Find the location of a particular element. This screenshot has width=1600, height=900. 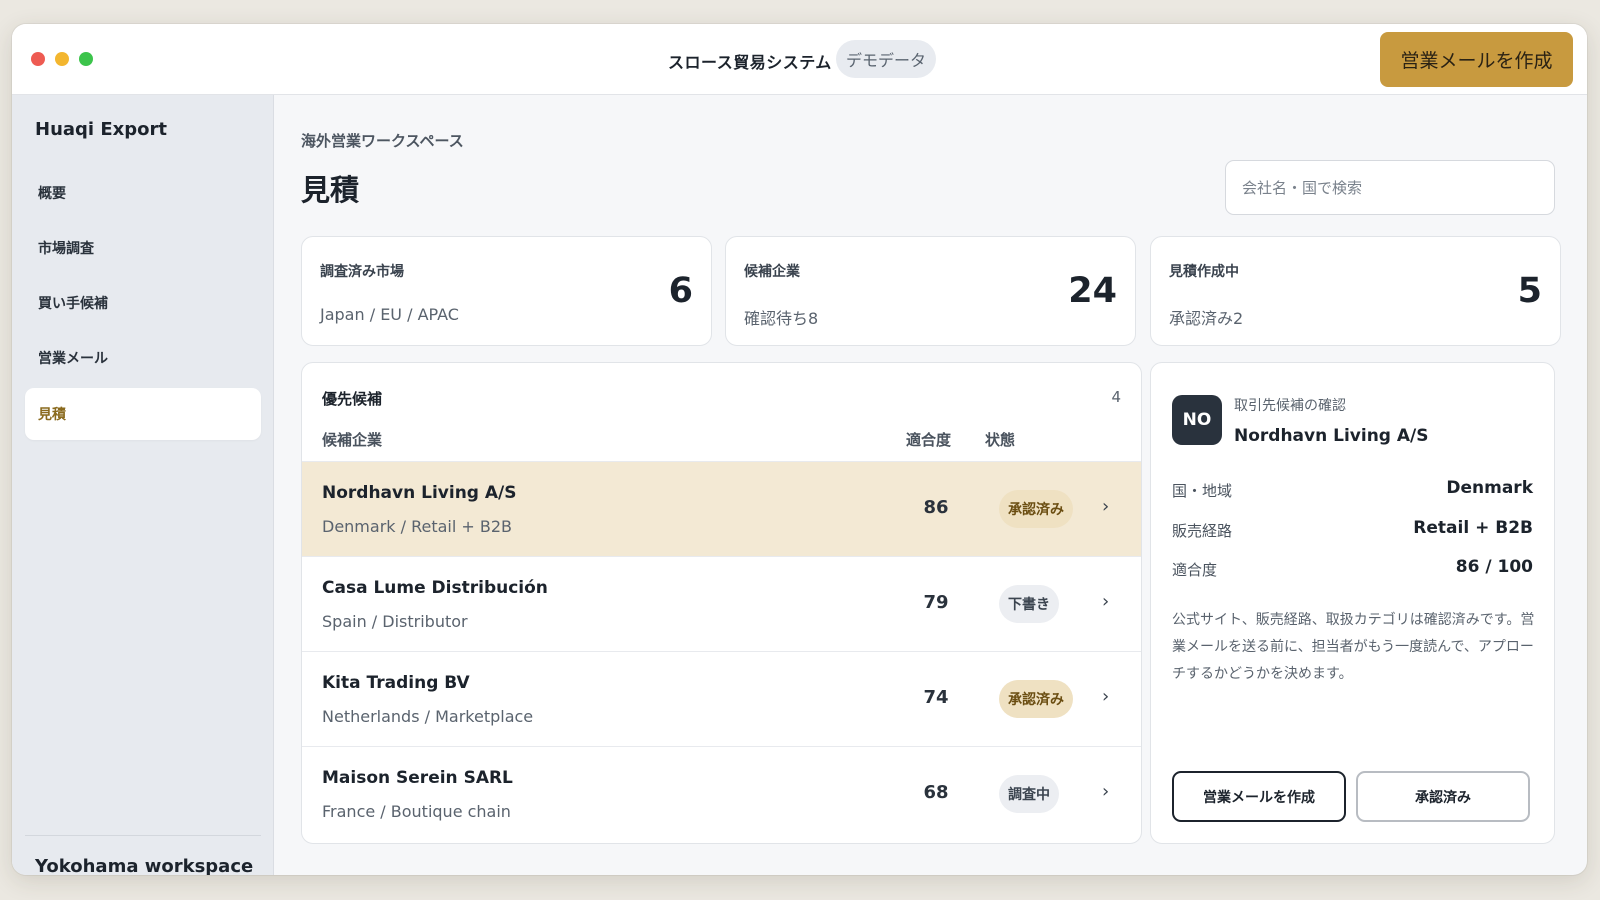

compose-email-detail-button: 営業メールを作成 is located at coordinates (1259, 796).